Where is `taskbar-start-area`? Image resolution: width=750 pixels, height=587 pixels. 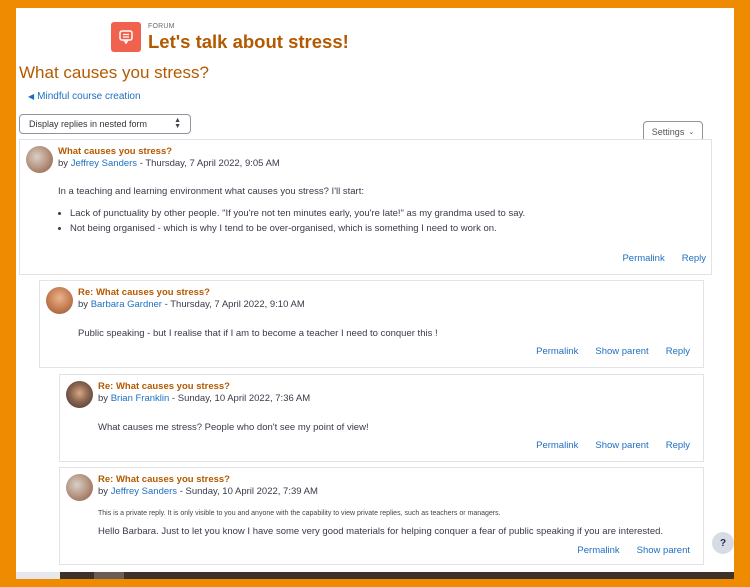 taskbar-start-area is located at coordinates (38, 575).